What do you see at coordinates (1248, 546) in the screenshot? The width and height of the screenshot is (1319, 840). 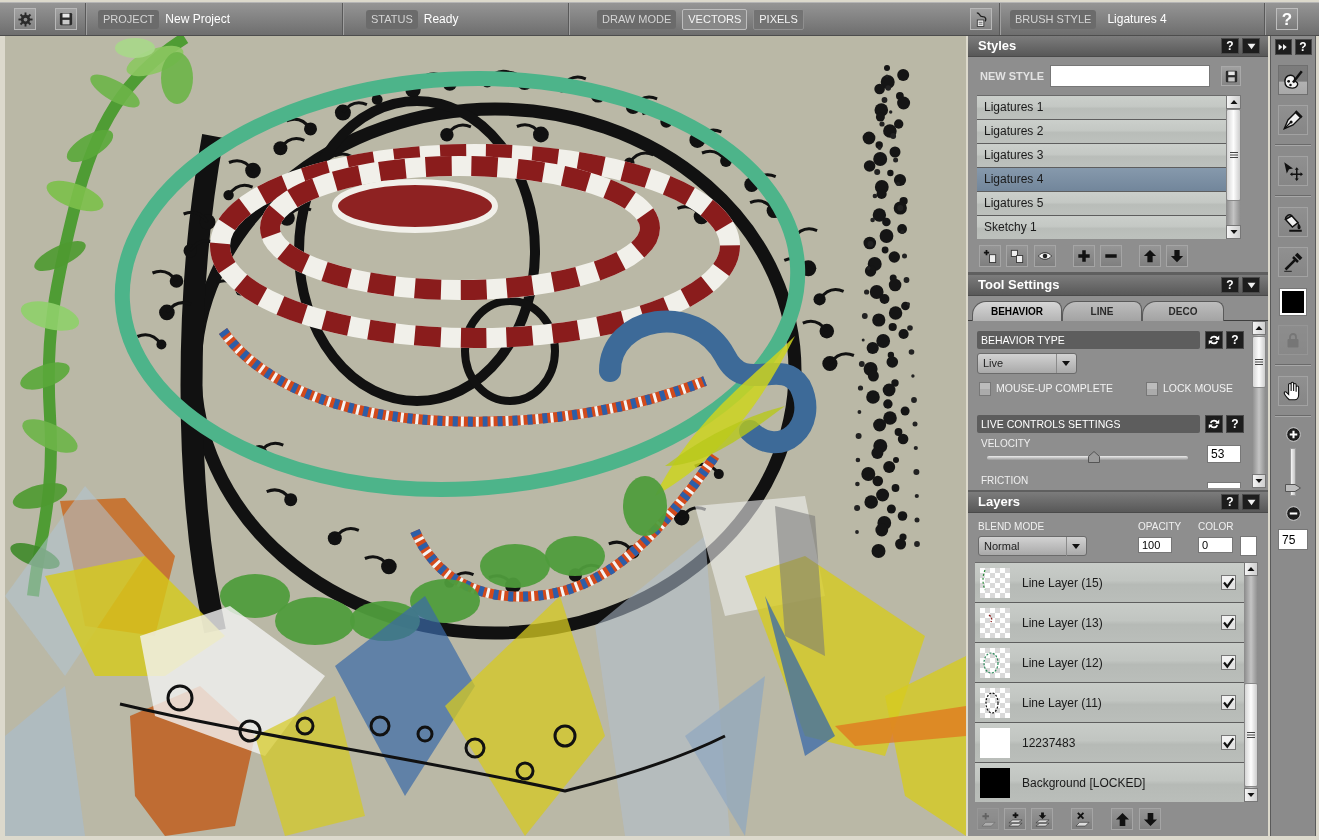 I see `color-swatch` at bounding box center [1248, 546].